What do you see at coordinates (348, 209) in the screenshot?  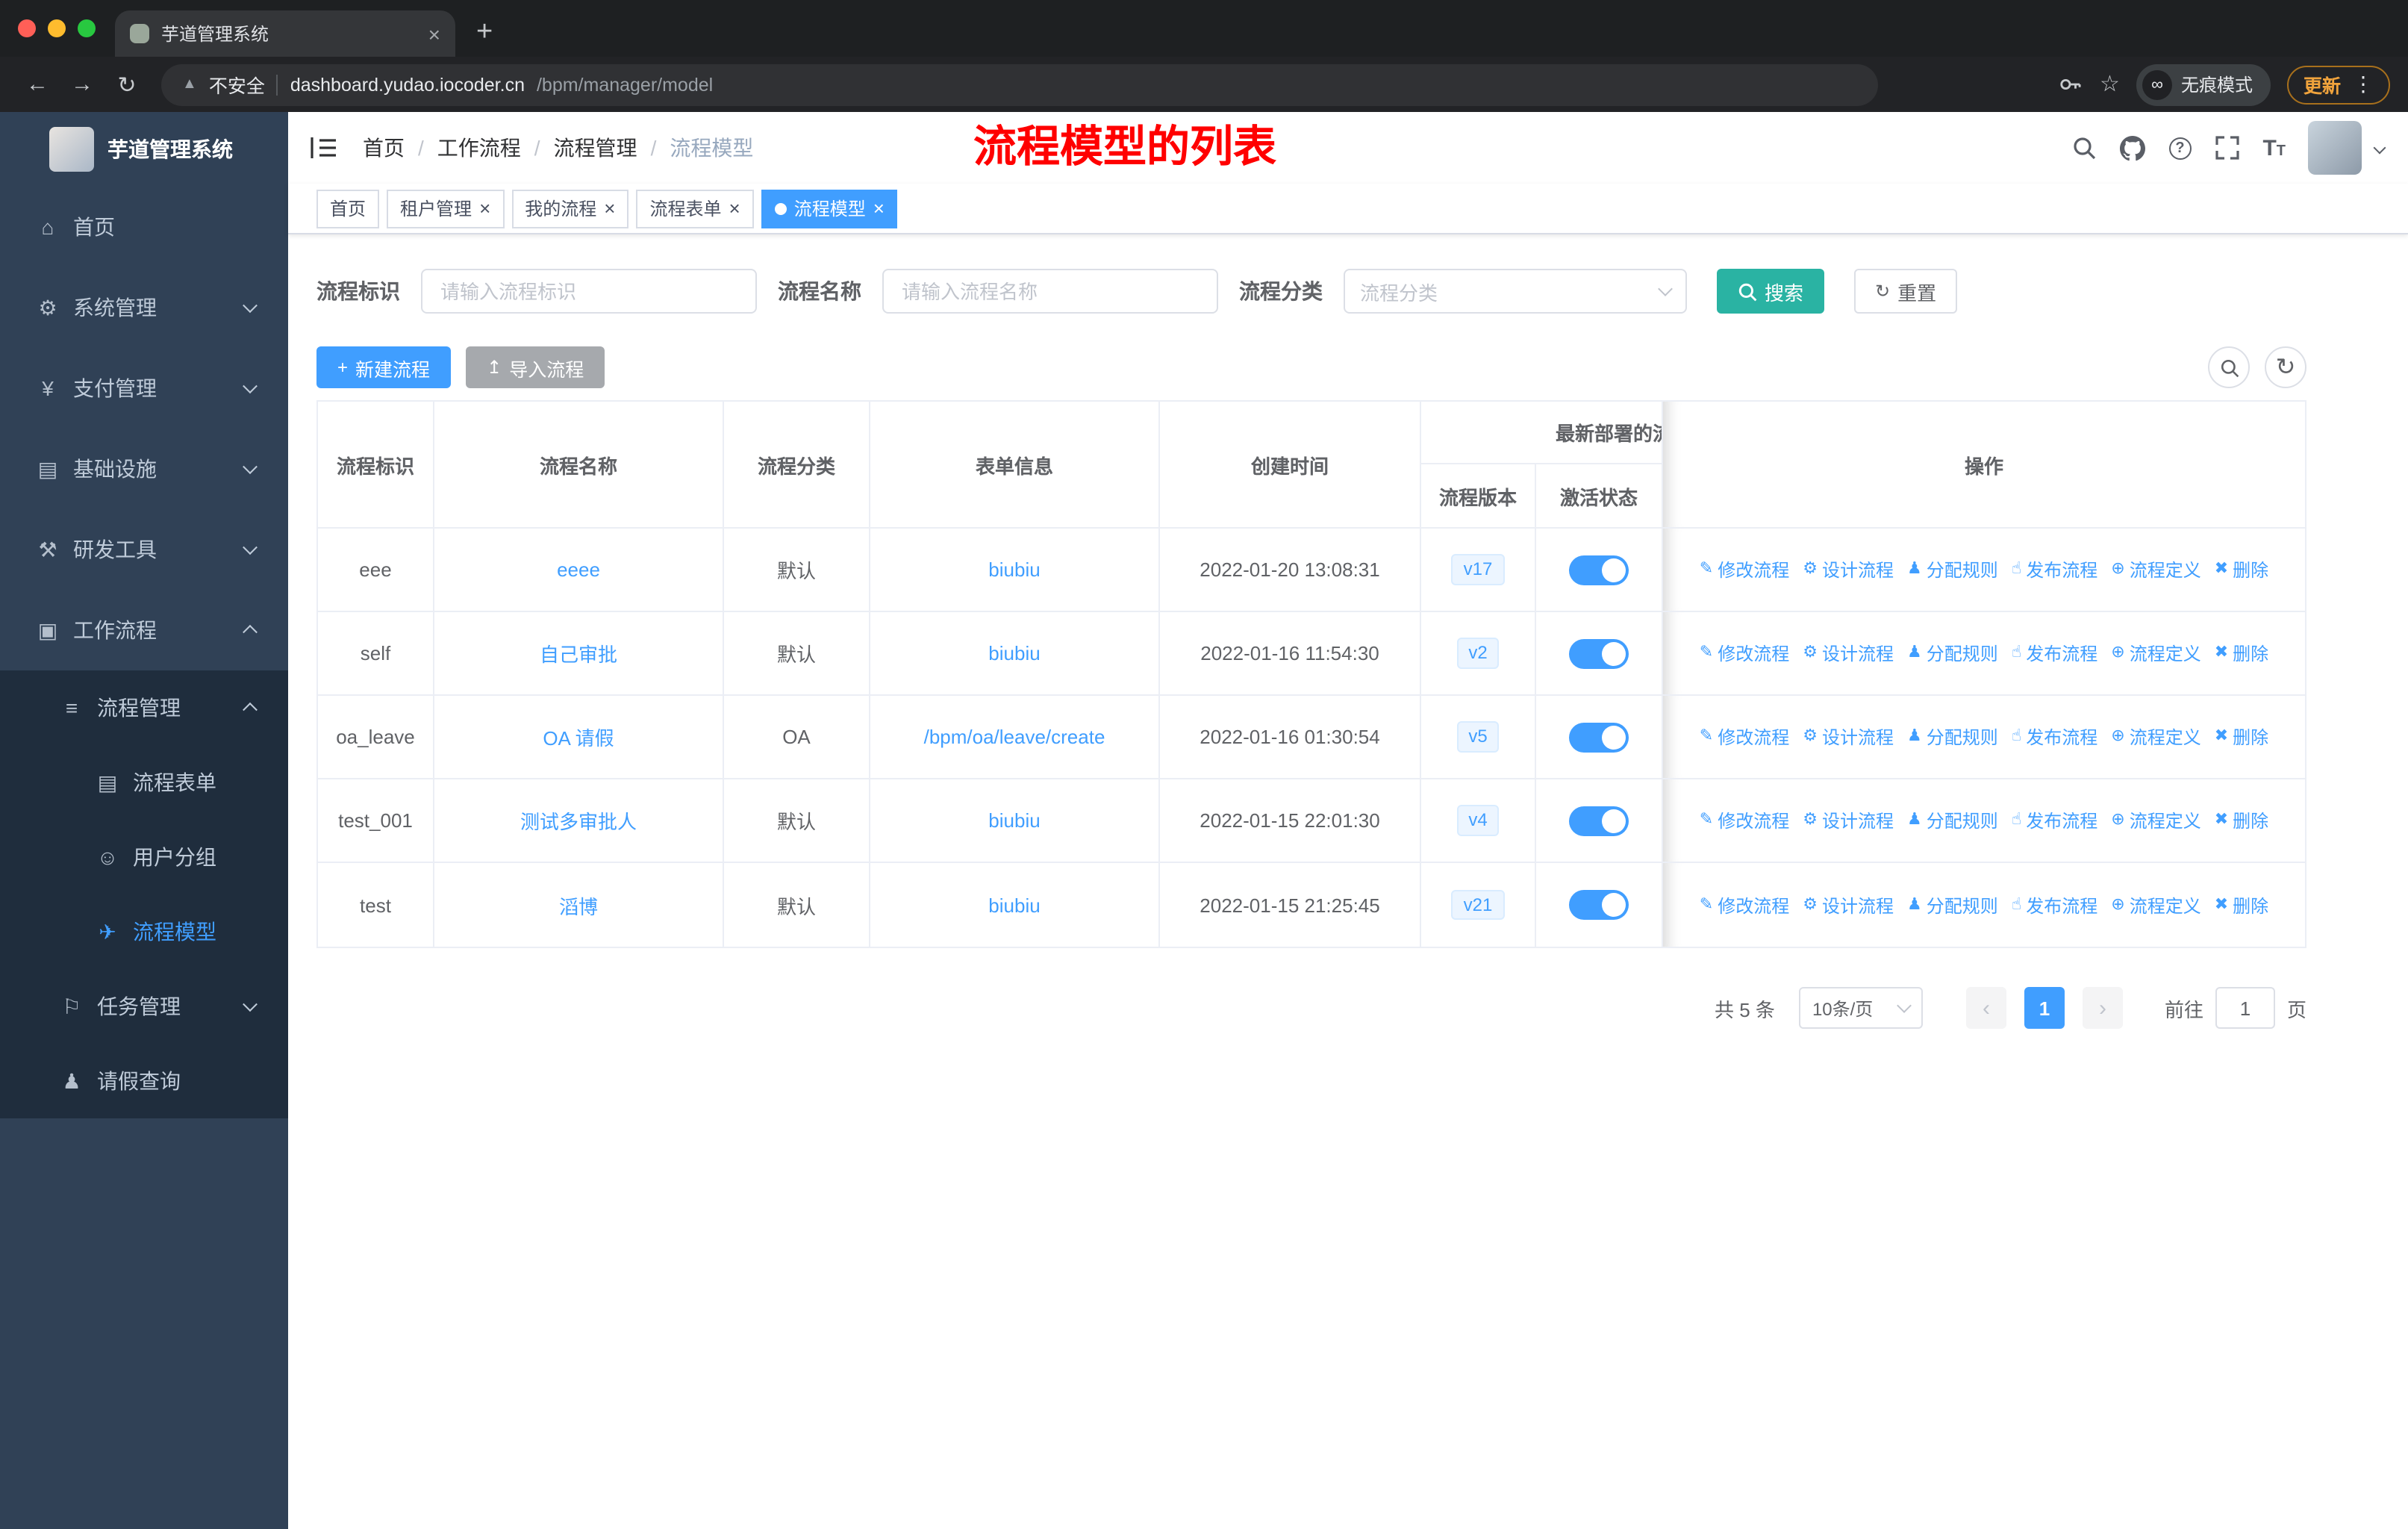 I see `tag-home: 首页` at bounding box center [348, 209].